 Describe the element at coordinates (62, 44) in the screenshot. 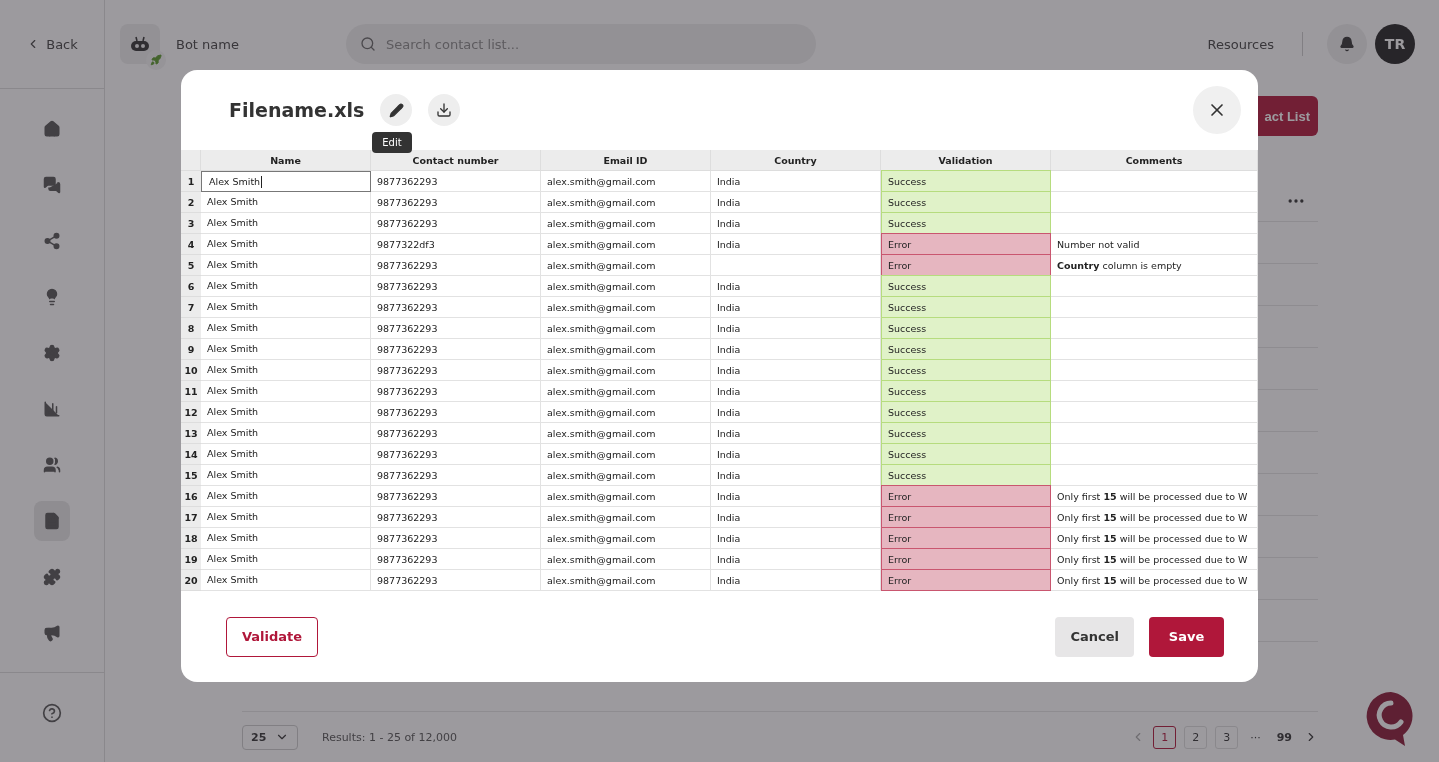

I see `back-label: Back` at that location.